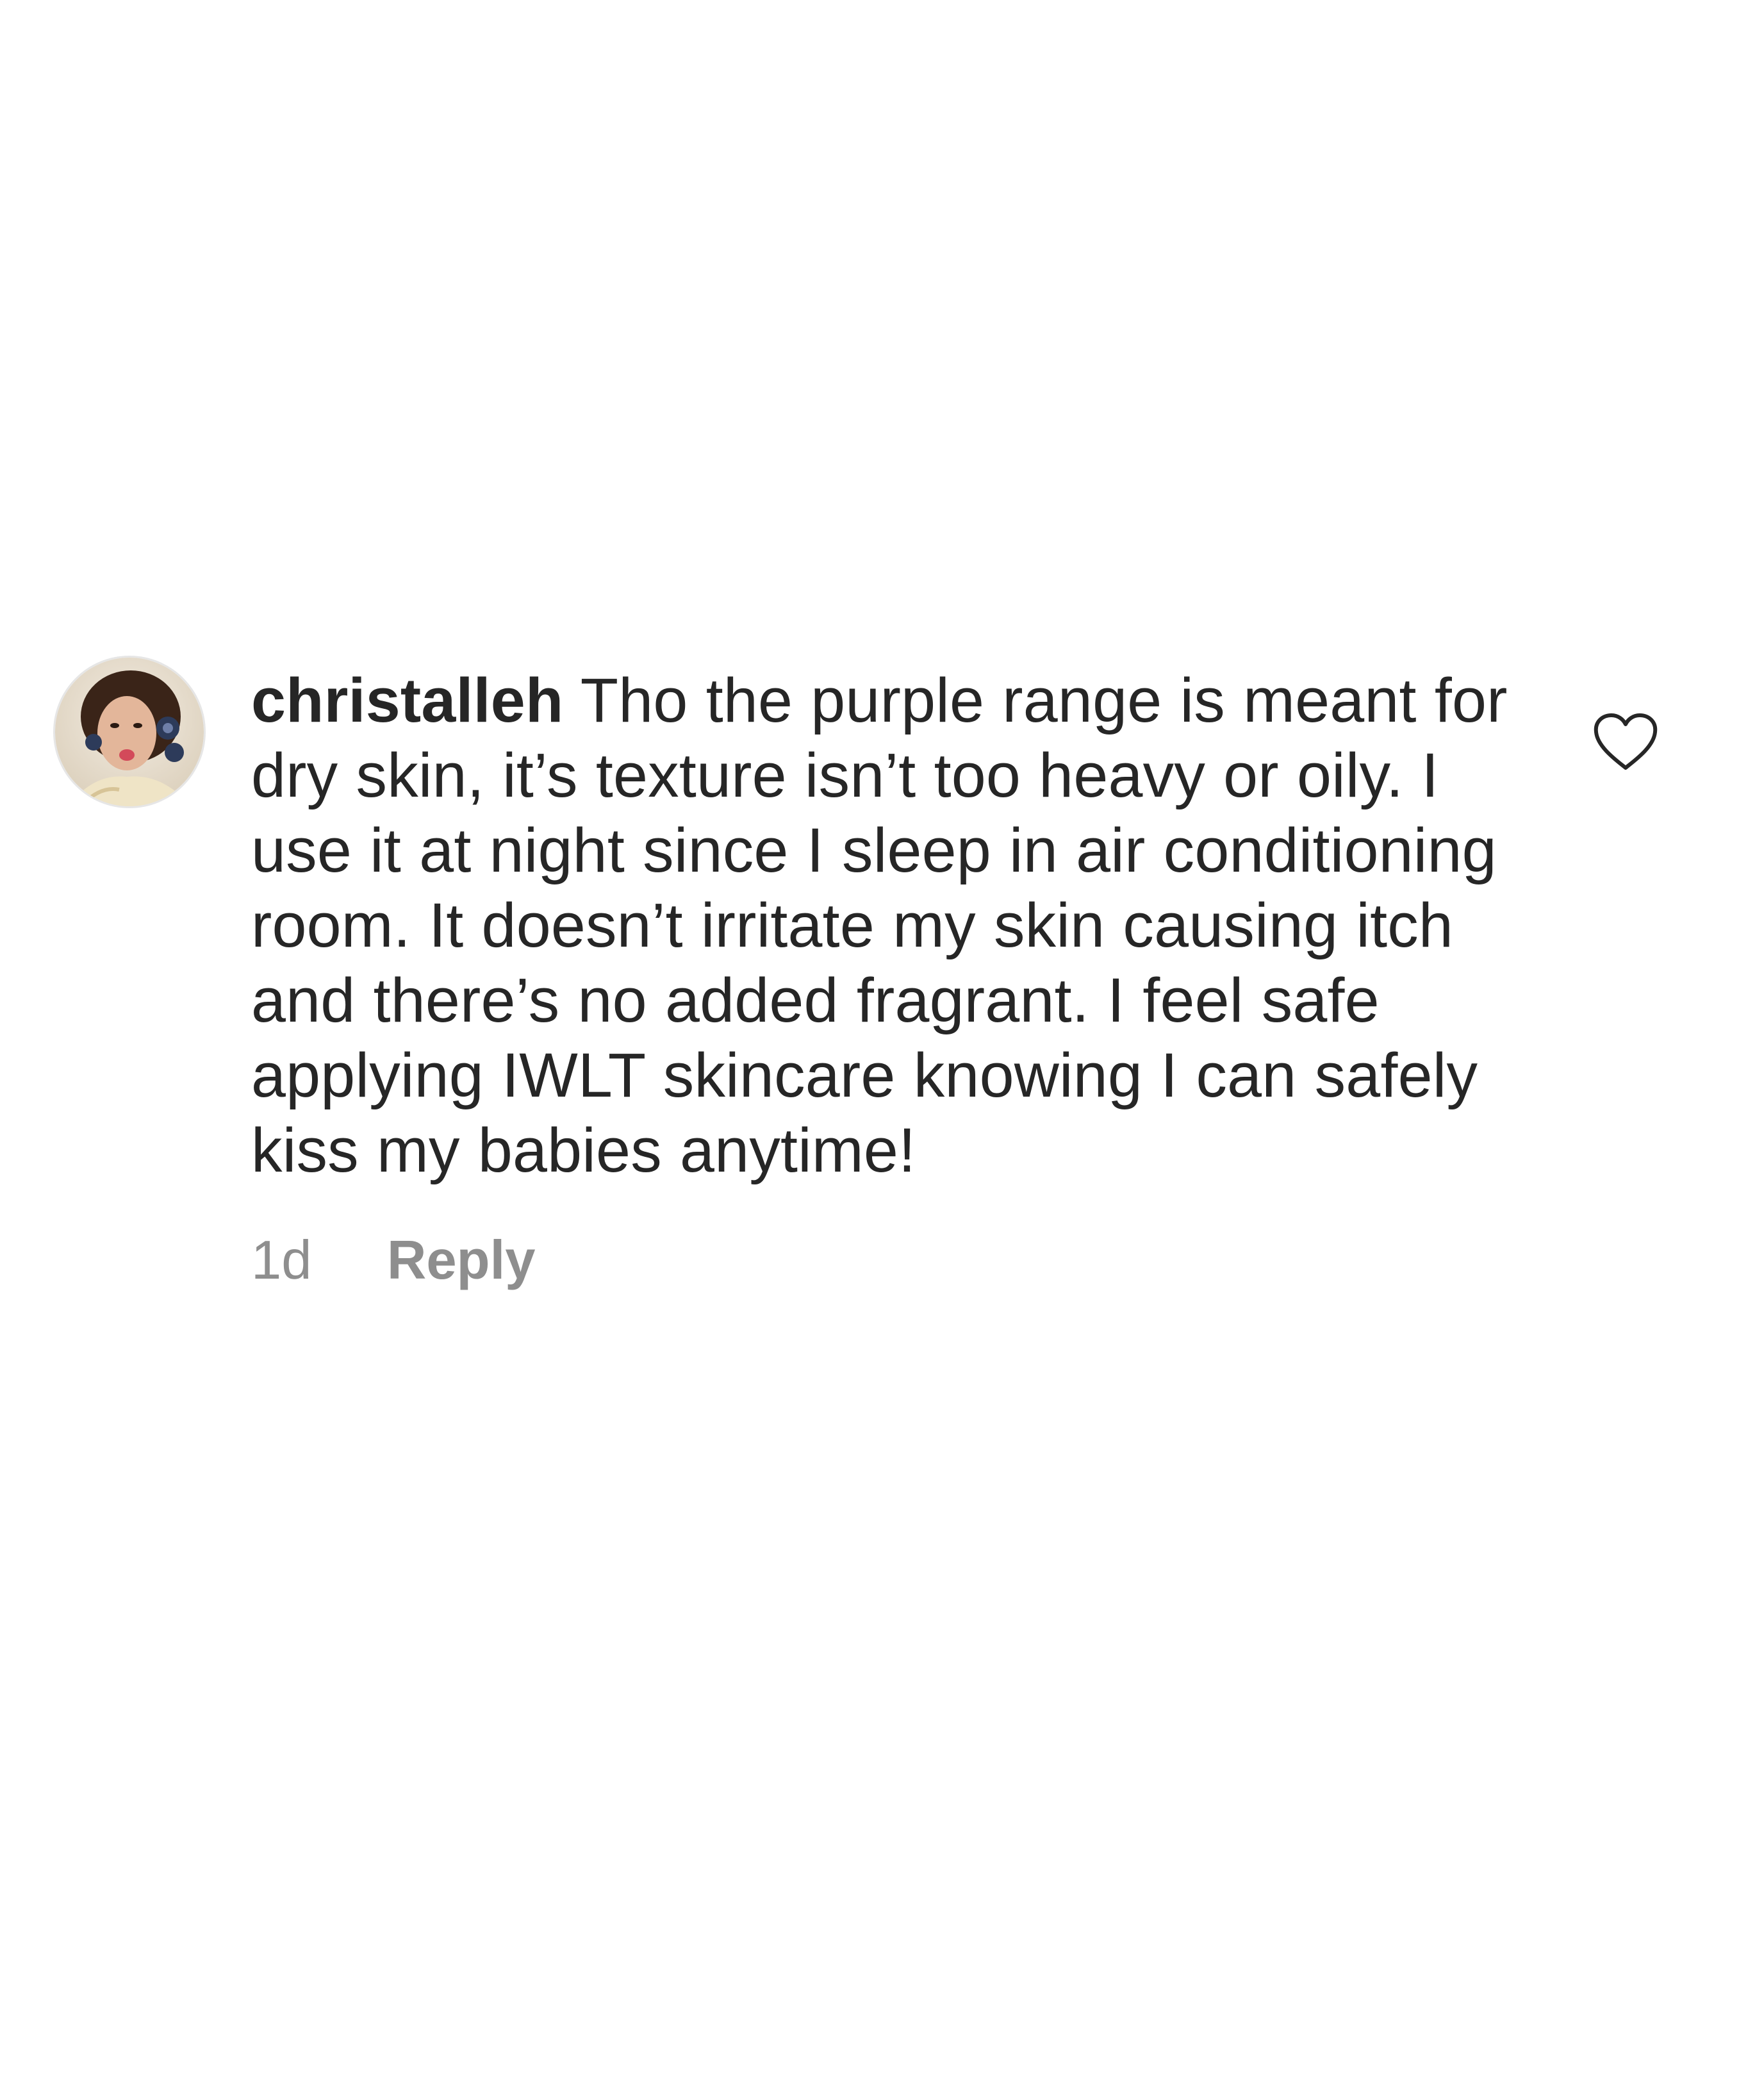  Describe the element at coordinates (461, 1261) in the screenshot. I see `reply-button: Reply` at that location.